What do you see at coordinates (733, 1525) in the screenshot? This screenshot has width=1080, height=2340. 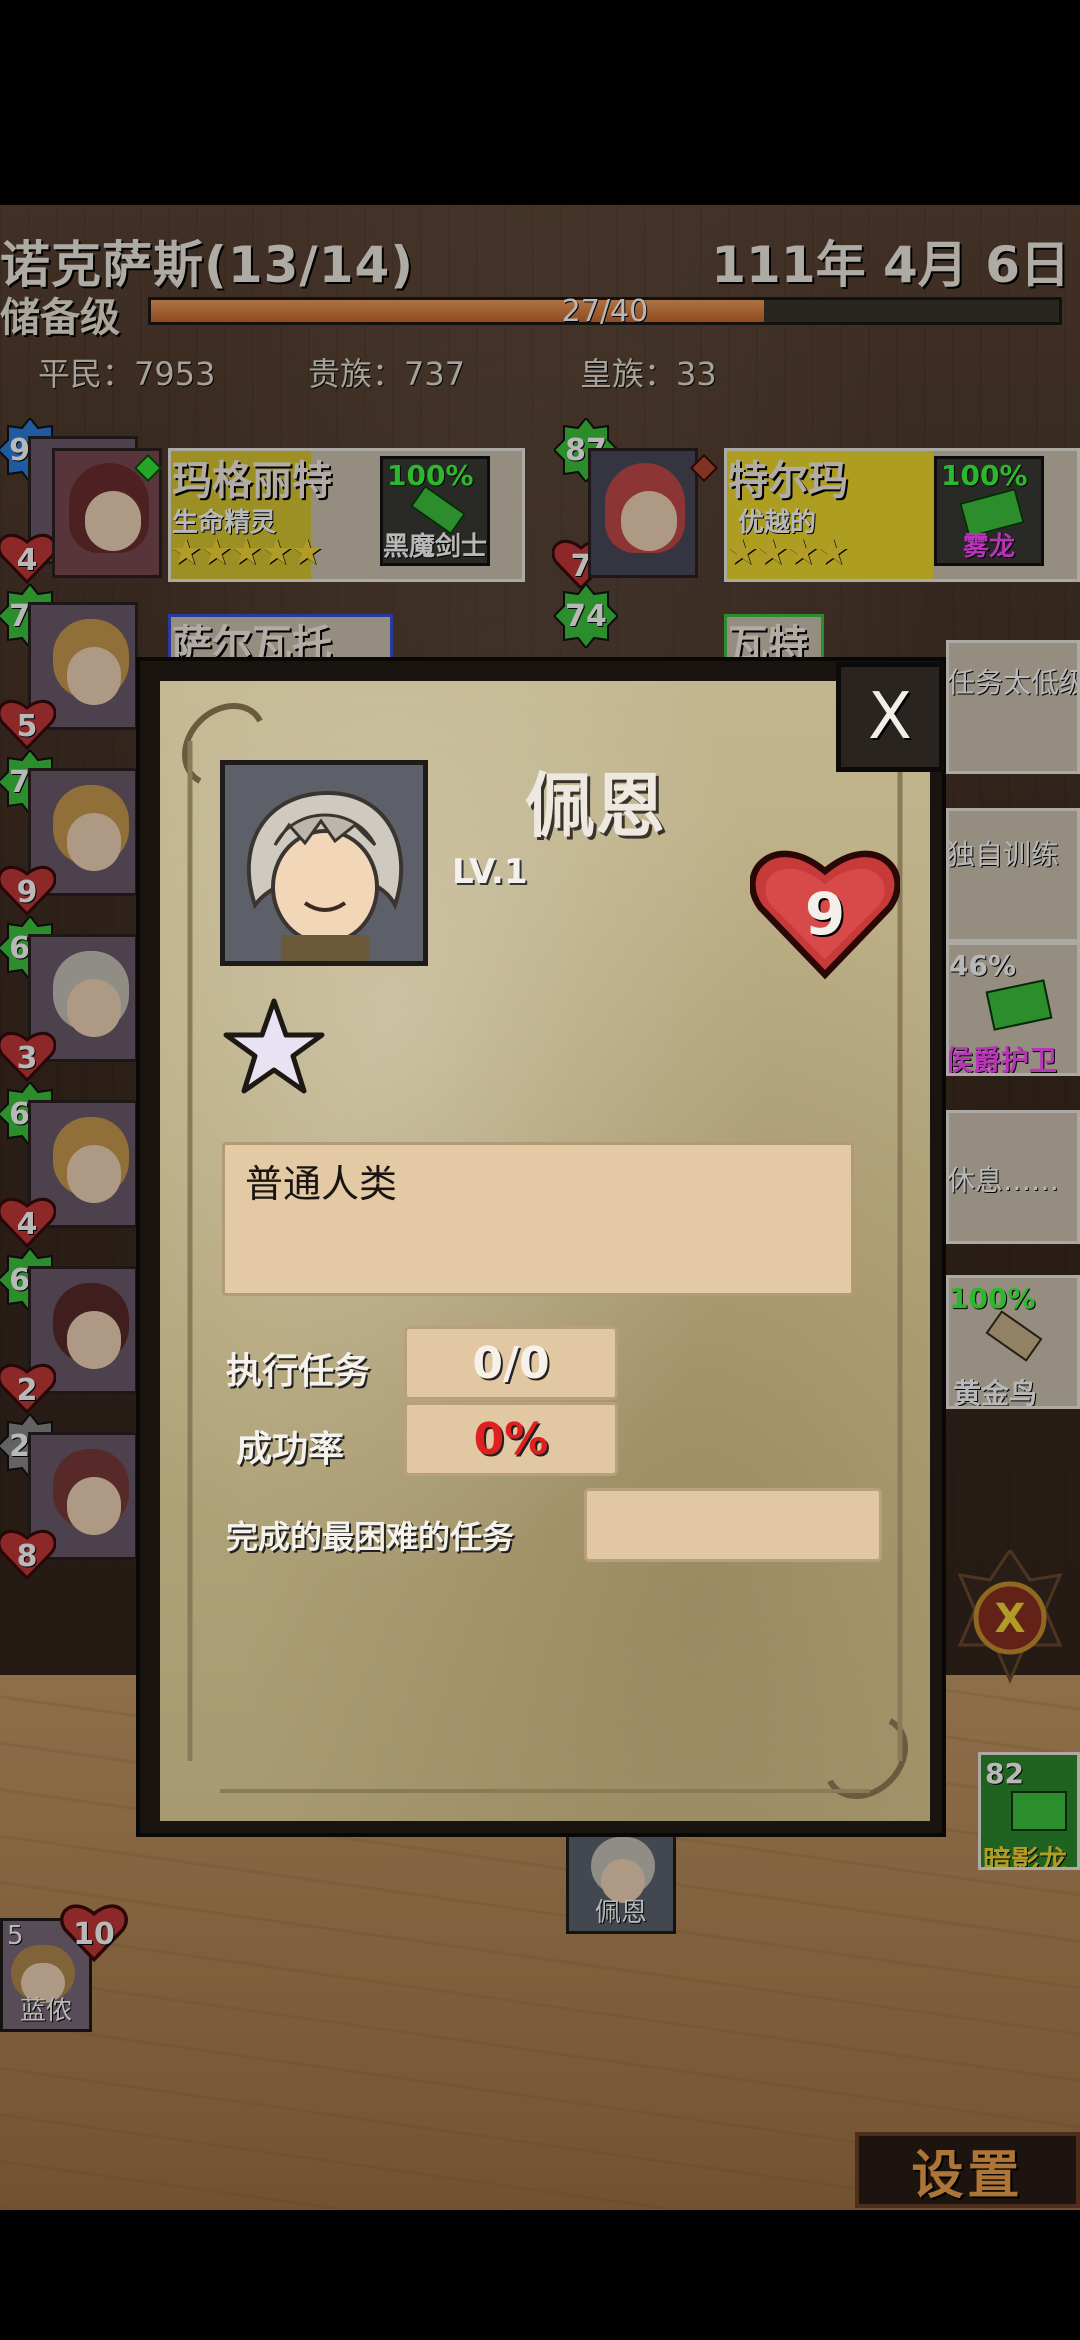 I see `hardest-mission-value` at bounding box center [733, 1525].